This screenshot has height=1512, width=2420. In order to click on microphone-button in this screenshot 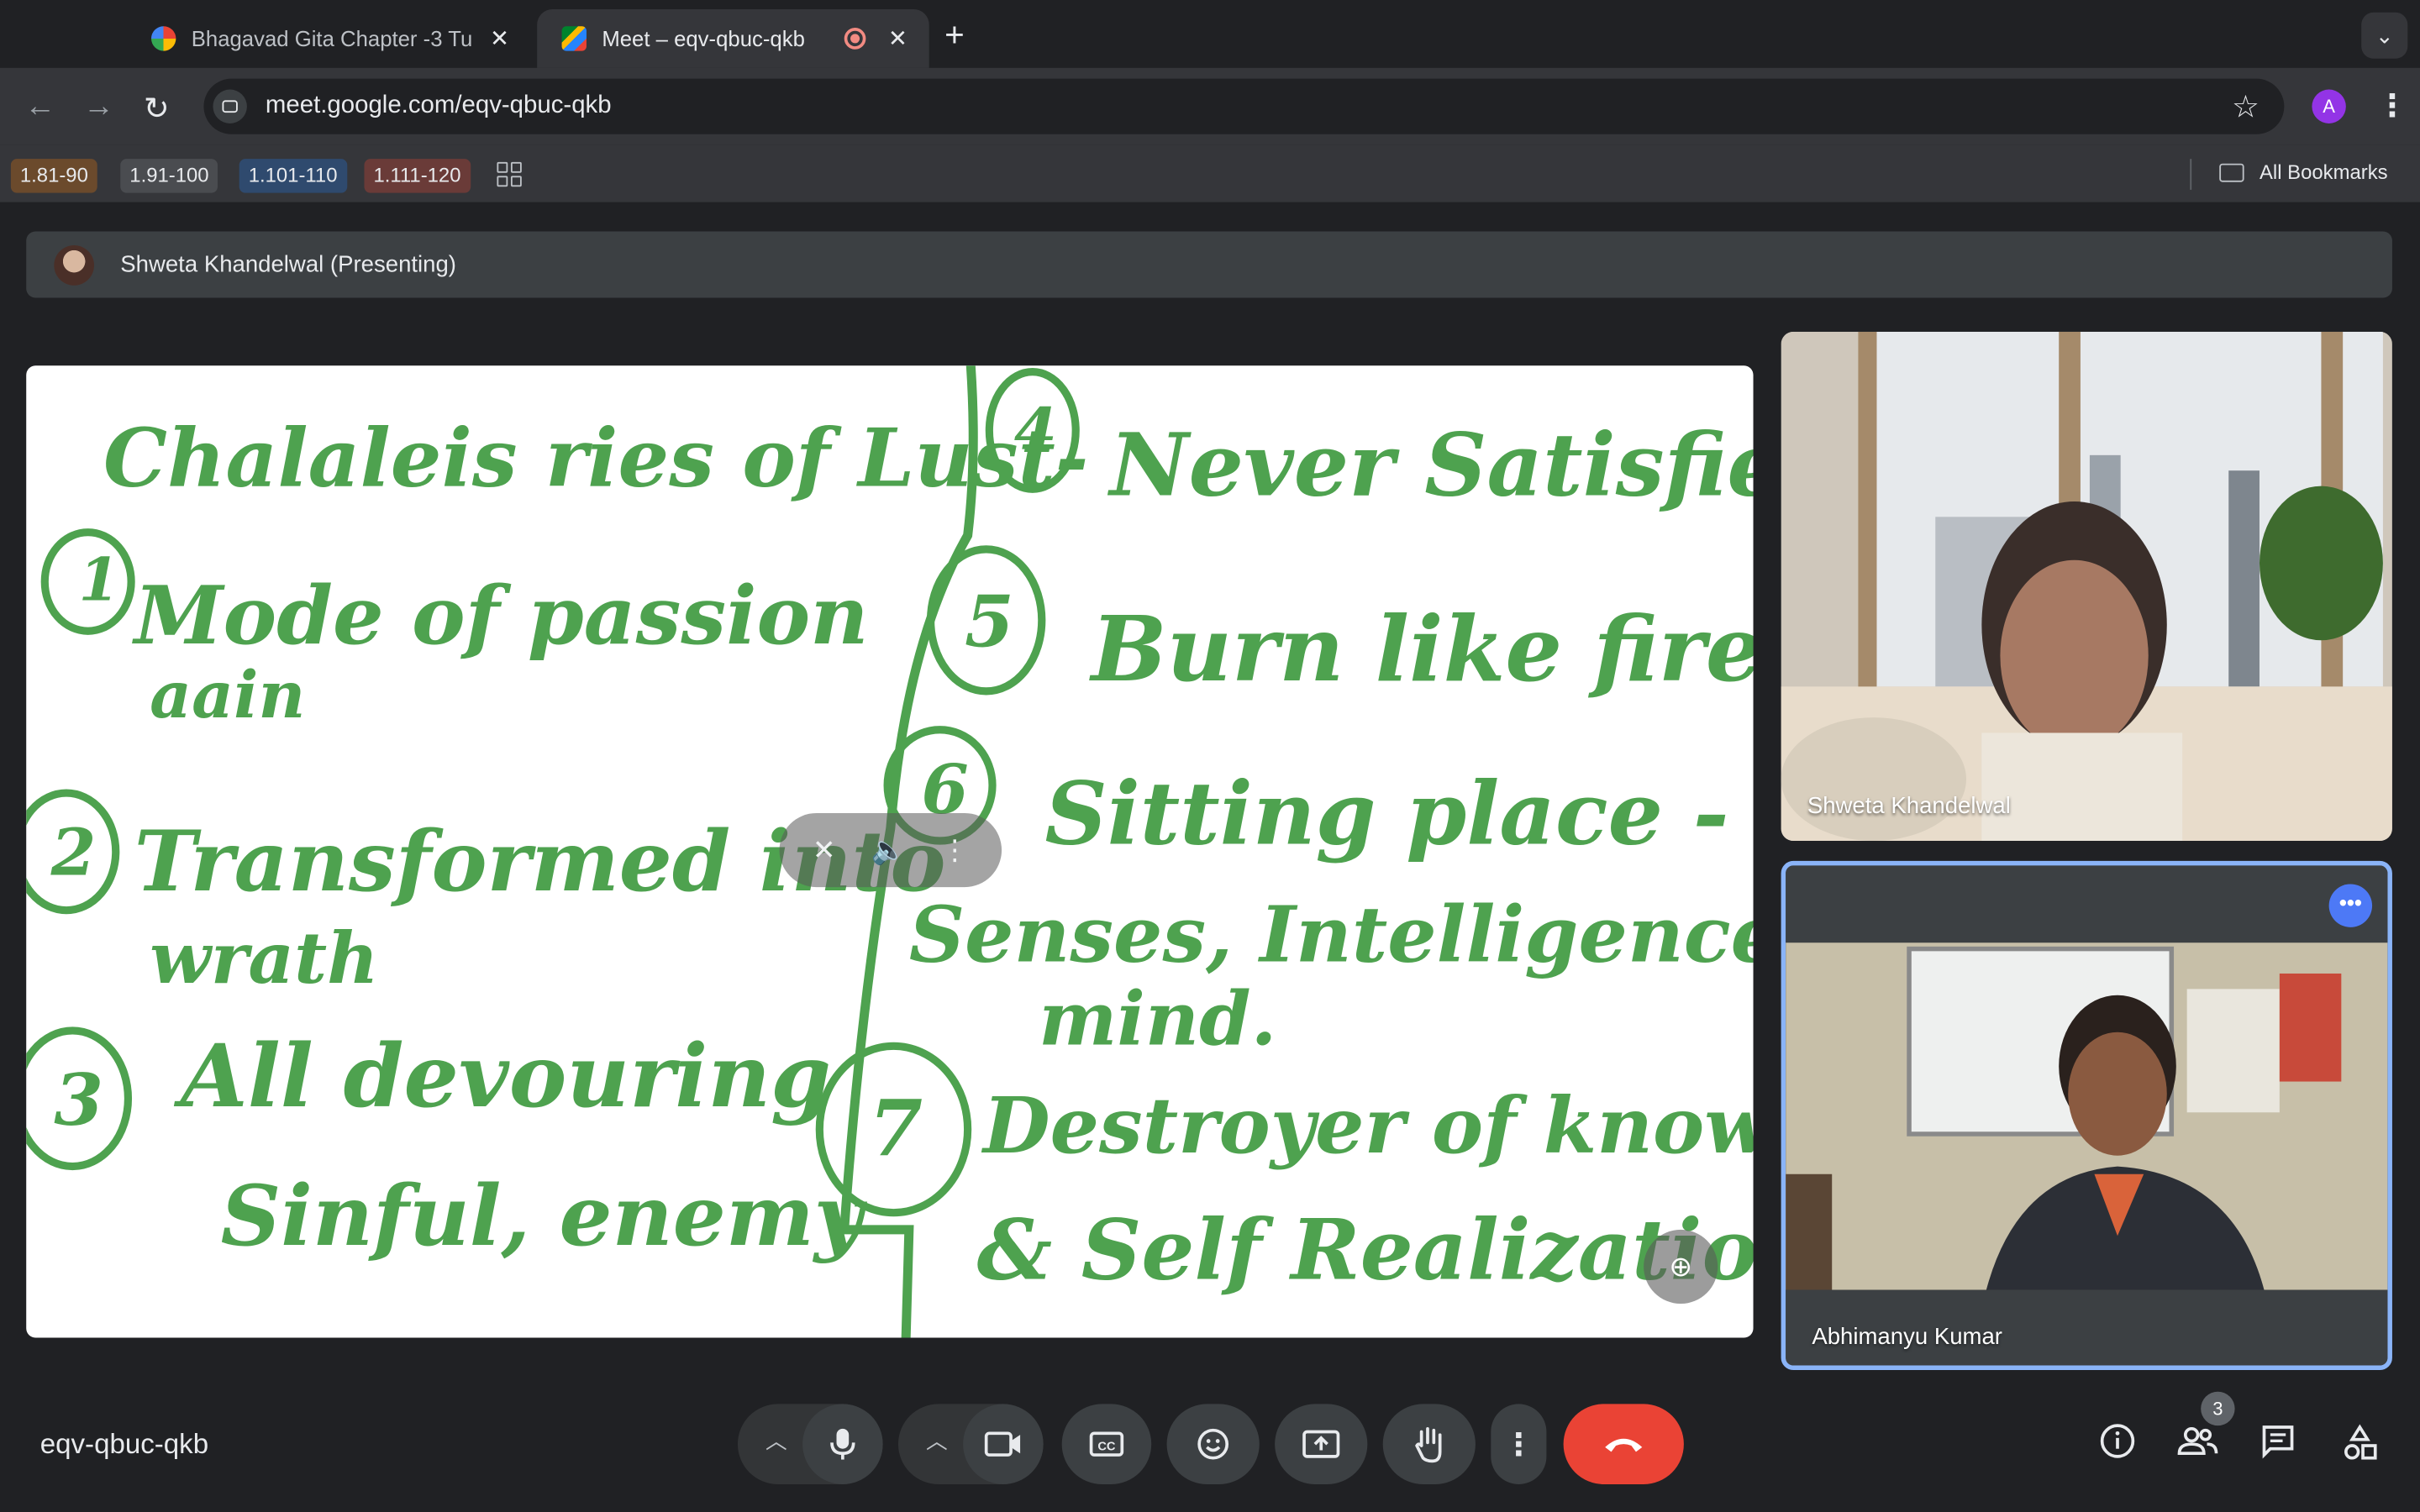, I will do `click(842, 1444)`.